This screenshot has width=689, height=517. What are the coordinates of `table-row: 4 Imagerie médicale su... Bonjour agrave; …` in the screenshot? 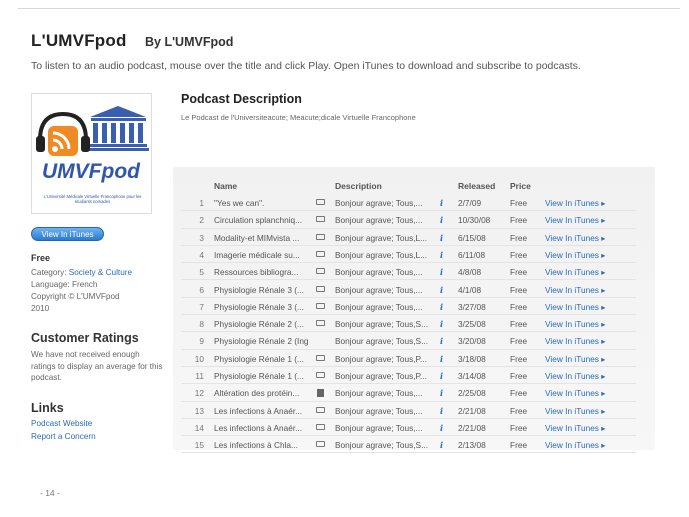 It's located at (408, 255).